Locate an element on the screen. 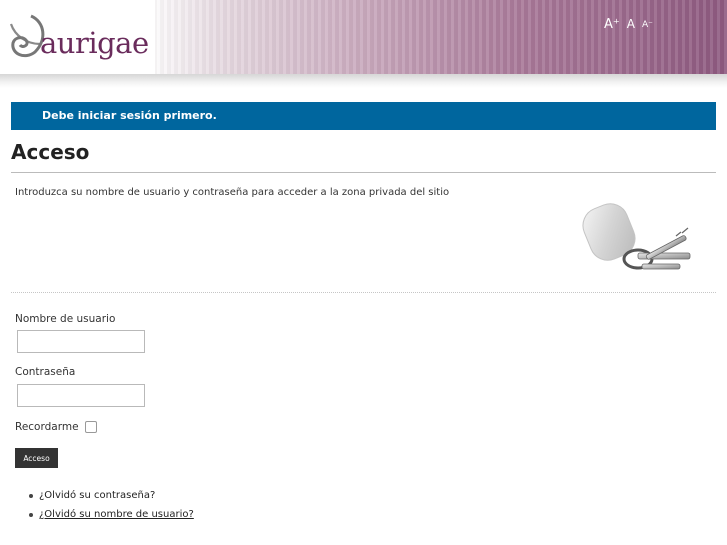 Image resolution: width=727 pixels, height=545 pixels. login-button: Acceso is located at coordinates (36, 458).